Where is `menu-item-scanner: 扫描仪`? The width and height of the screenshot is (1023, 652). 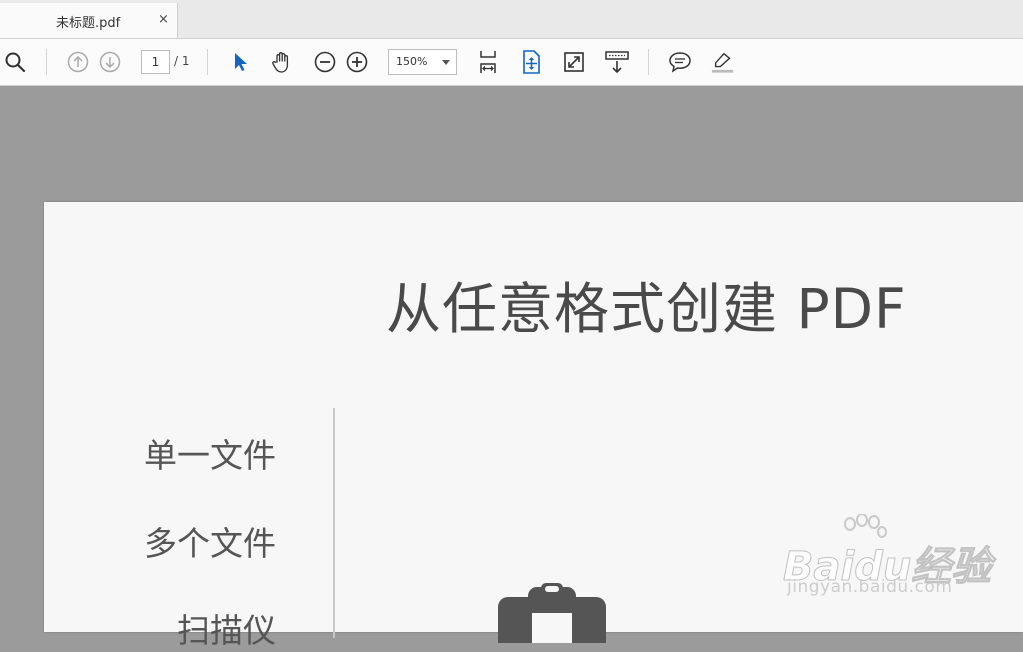
menu-item-scanner: 扫描仪 is located at coordinates (226, 630).